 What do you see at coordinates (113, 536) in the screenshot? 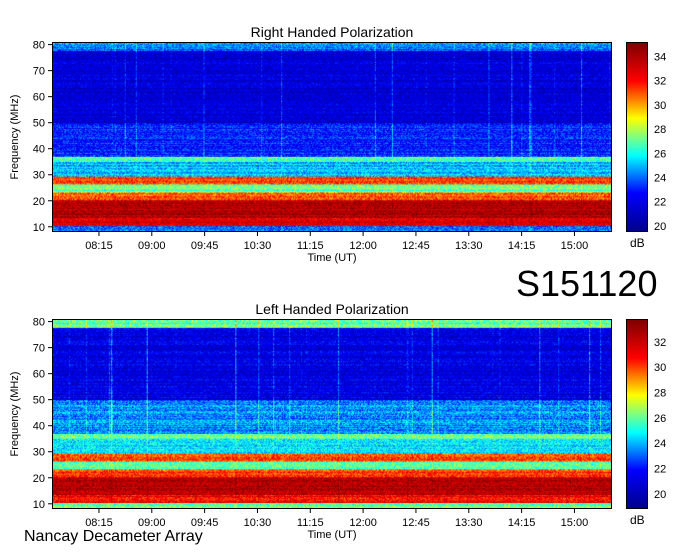
I see `instrument-label: Nancay Decameter Array` at bounding box center [113, 536].